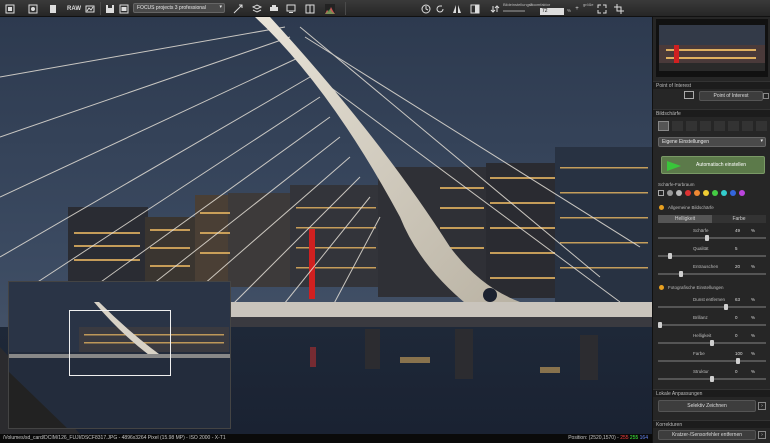 Image resolution: width=770 pixels, height=443 pixels. I want to click on color-green-swatch, so click(715, 193).